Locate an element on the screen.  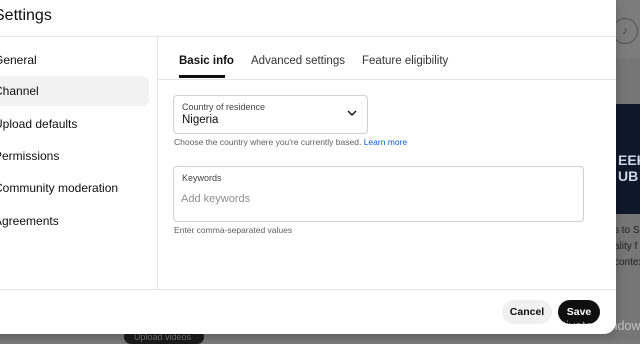
chevron-down-icon is located at coordinates (352, 113).